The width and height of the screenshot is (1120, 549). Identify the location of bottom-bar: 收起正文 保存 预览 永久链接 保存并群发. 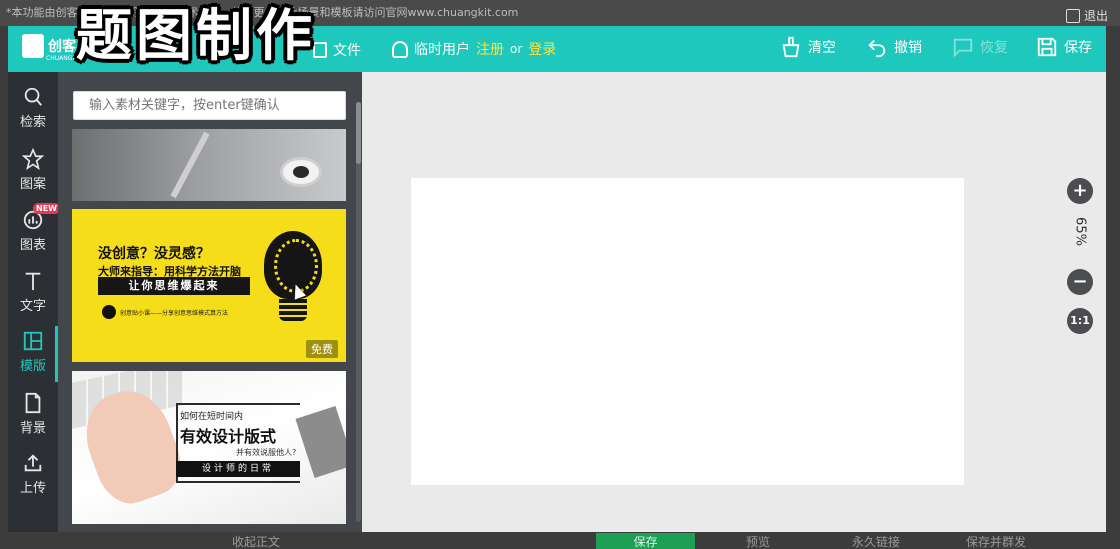
(560, 540).